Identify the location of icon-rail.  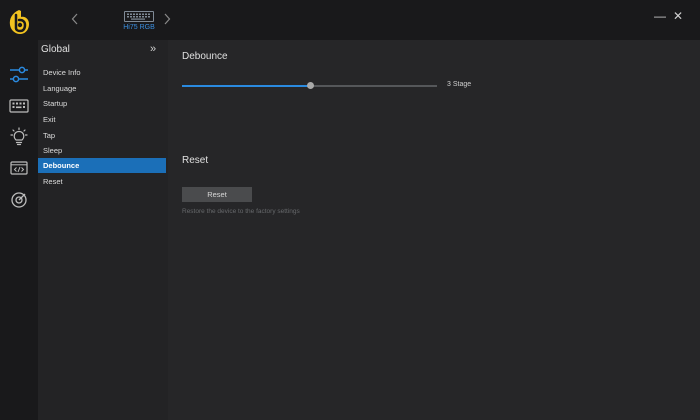
(19, 210).